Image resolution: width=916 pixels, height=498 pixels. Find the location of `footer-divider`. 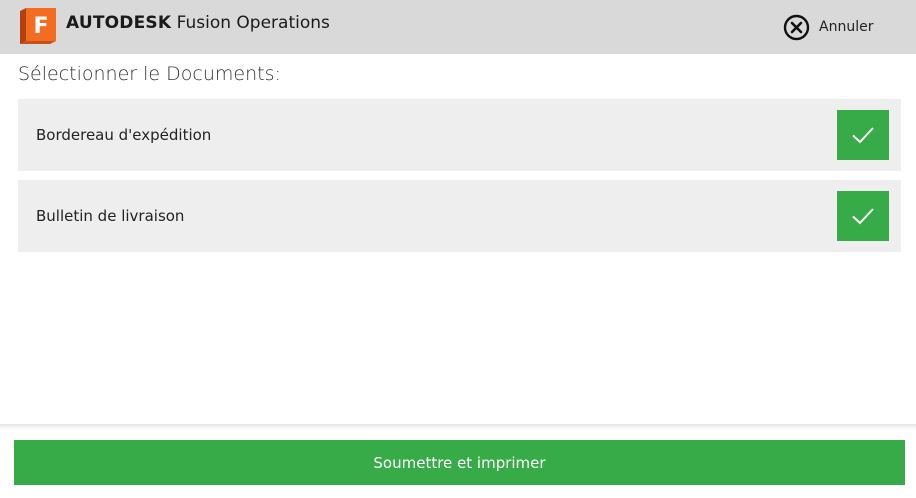

footer-divider is located at coordinates (458, 427).